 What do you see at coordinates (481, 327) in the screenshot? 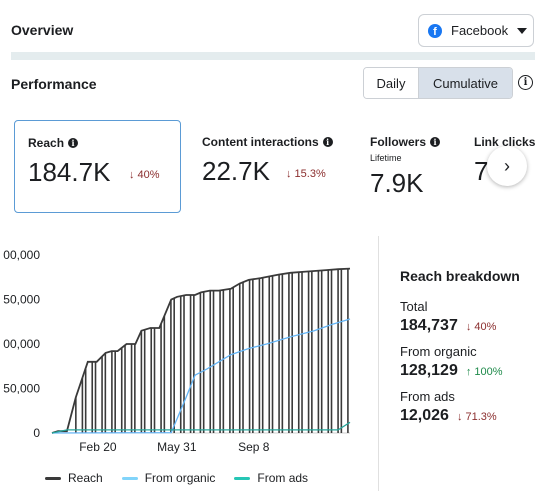
I see `breakdown-change: ↓ 40%` at bounding box center [481, 327].